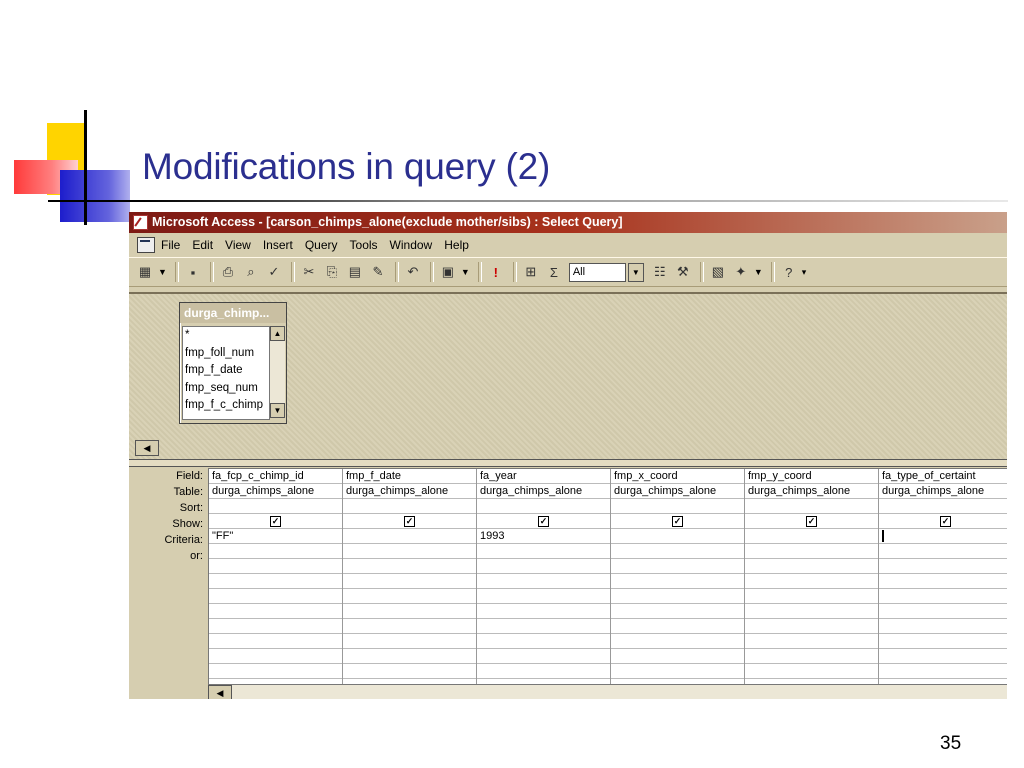  What do you see at coordinates (277, 372) in the screenshot?
I see `field-list-scrollbar: ▲ ▼` at bounding box center [277, 372].